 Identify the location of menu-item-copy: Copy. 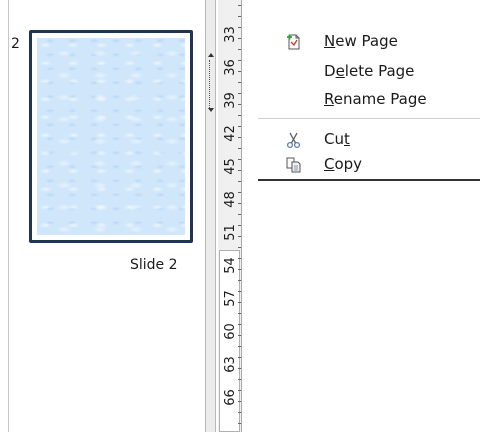
(369, 165).